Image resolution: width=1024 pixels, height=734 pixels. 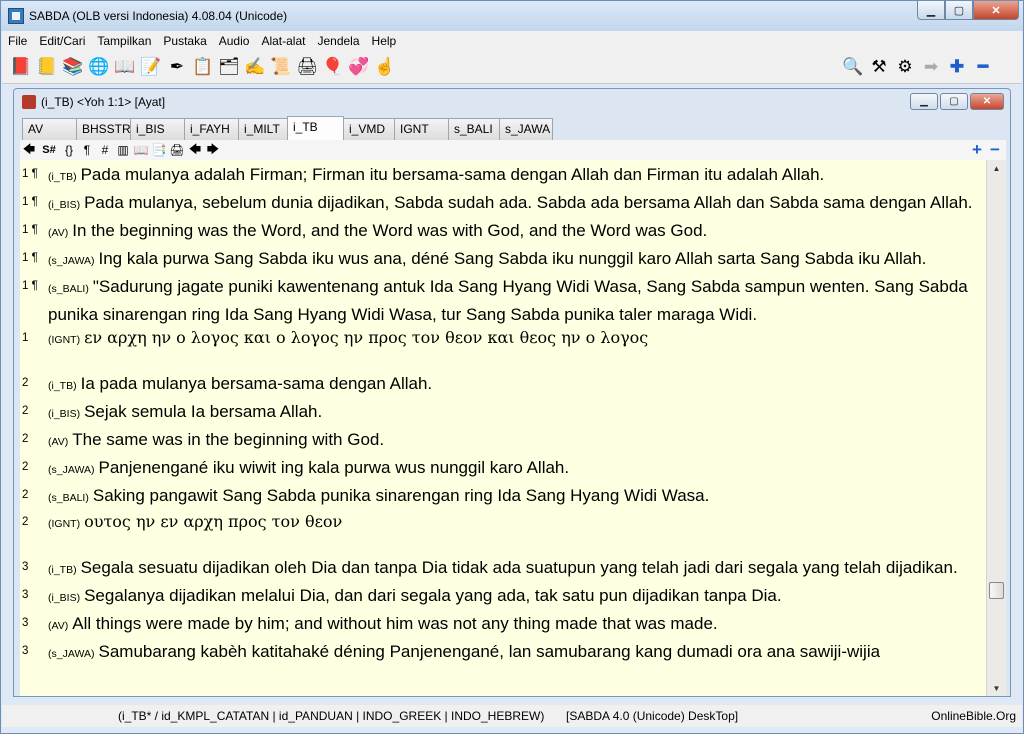 I want to click on open-book-icon: 📖, so click(x=125, y=67).